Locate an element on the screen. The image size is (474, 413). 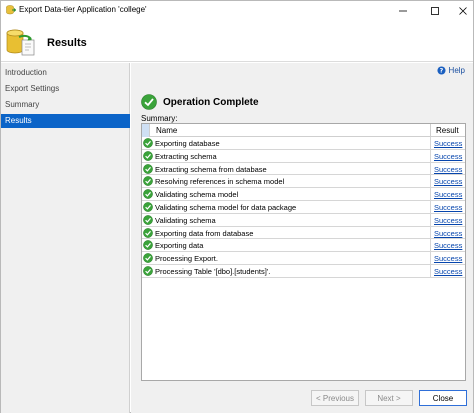
help-icon: ? is located at coordinates (441, 70).